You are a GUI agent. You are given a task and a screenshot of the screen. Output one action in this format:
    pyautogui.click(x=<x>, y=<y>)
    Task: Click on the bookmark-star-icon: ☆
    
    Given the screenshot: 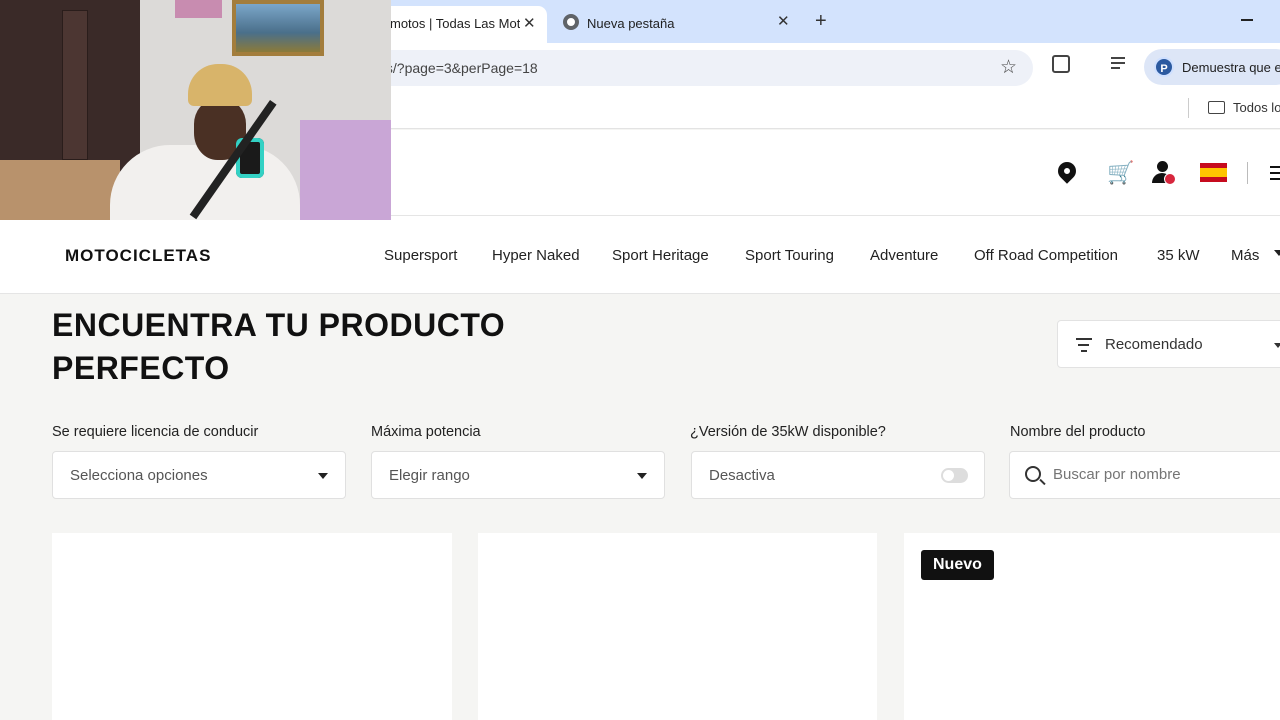 What is the action you would take?
    pyautogui.click(x=1008, y=67)
    